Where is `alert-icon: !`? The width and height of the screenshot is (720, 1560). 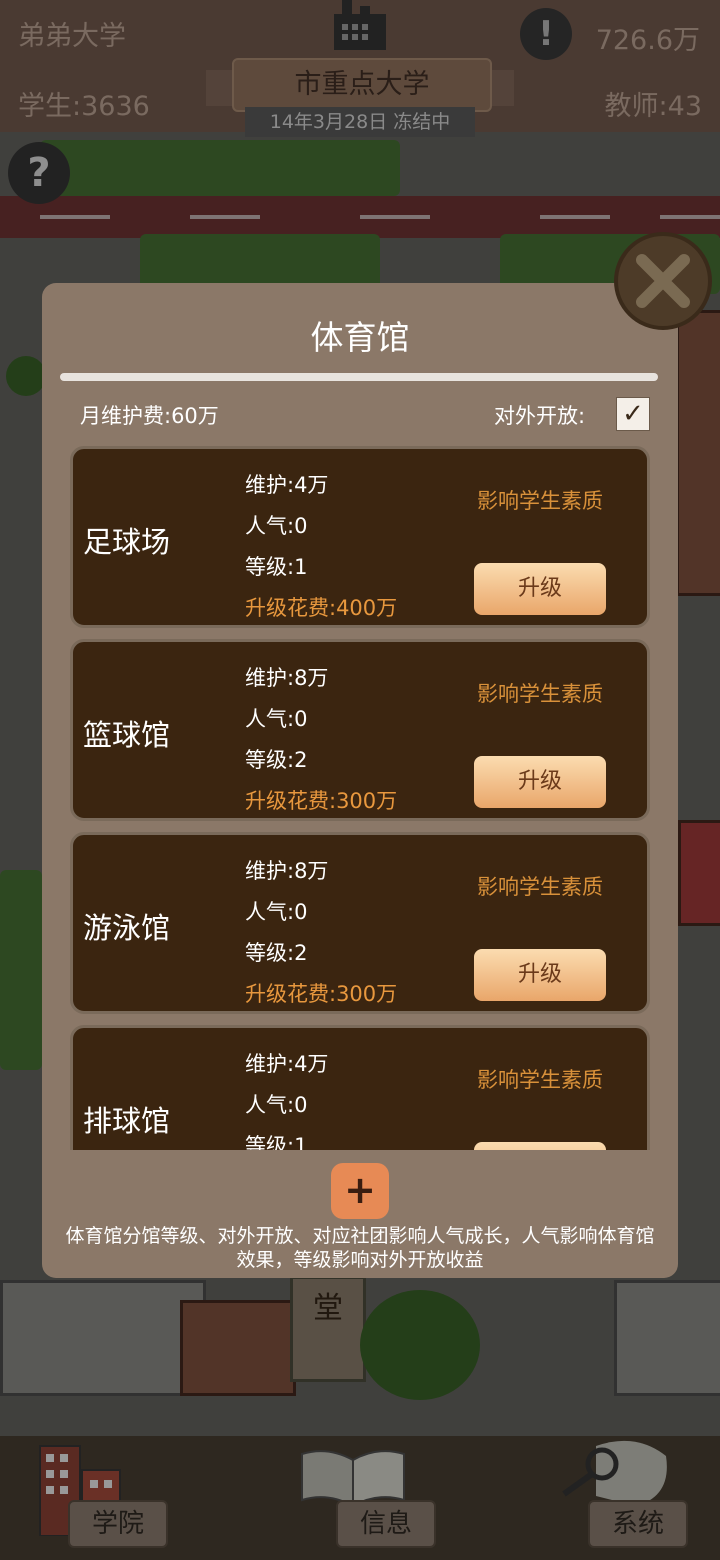 alert-icon: ! is located at coordinates (546, 34).